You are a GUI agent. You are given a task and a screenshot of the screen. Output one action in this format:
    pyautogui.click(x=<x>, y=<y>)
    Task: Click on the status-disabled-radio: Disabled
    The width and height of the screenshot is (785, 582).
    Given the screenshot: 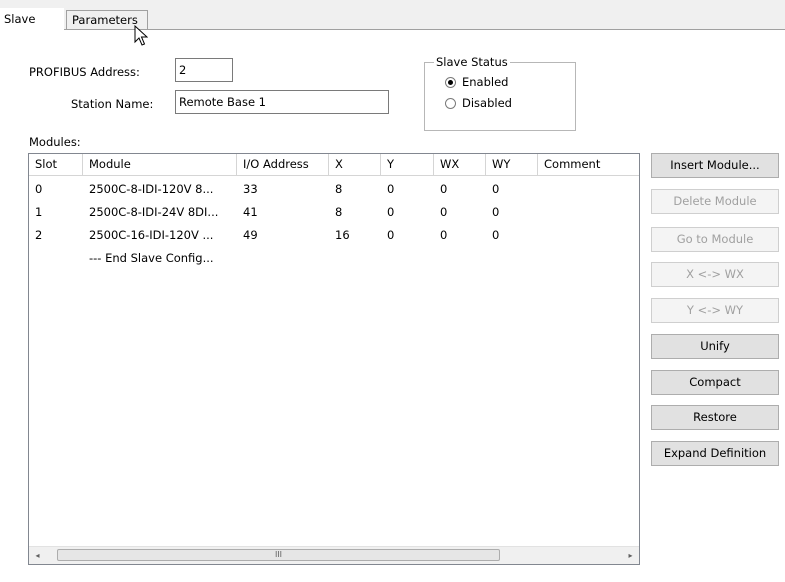 What is the action you would take?
    pyautogui.click(x=478, y=103)
    